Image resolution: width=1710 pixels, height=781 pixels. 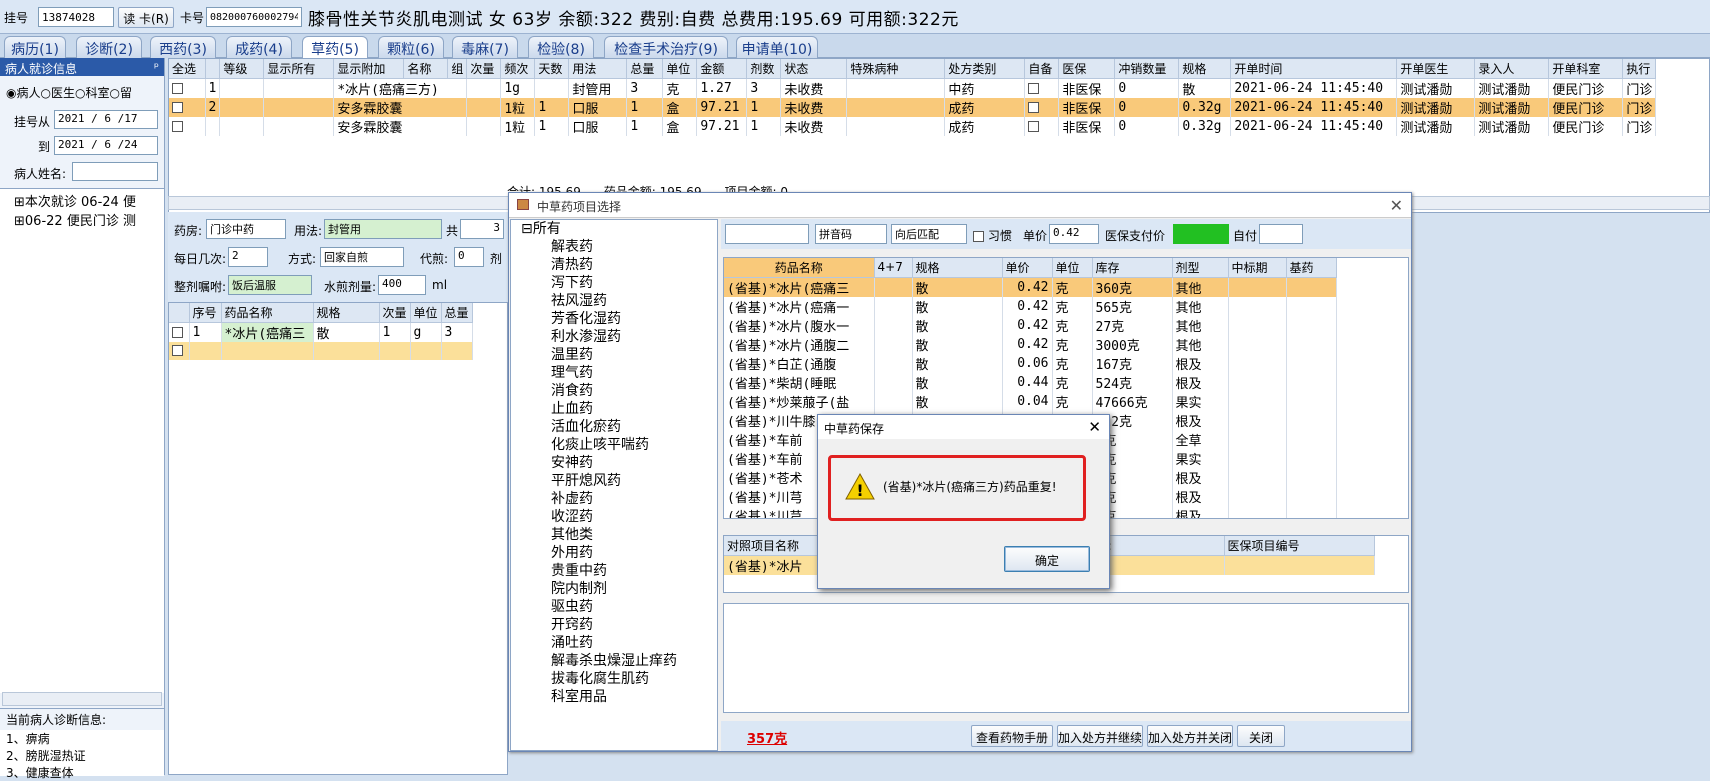 I want to click on column-header: 特殊病种, so click(x=896, y=69).